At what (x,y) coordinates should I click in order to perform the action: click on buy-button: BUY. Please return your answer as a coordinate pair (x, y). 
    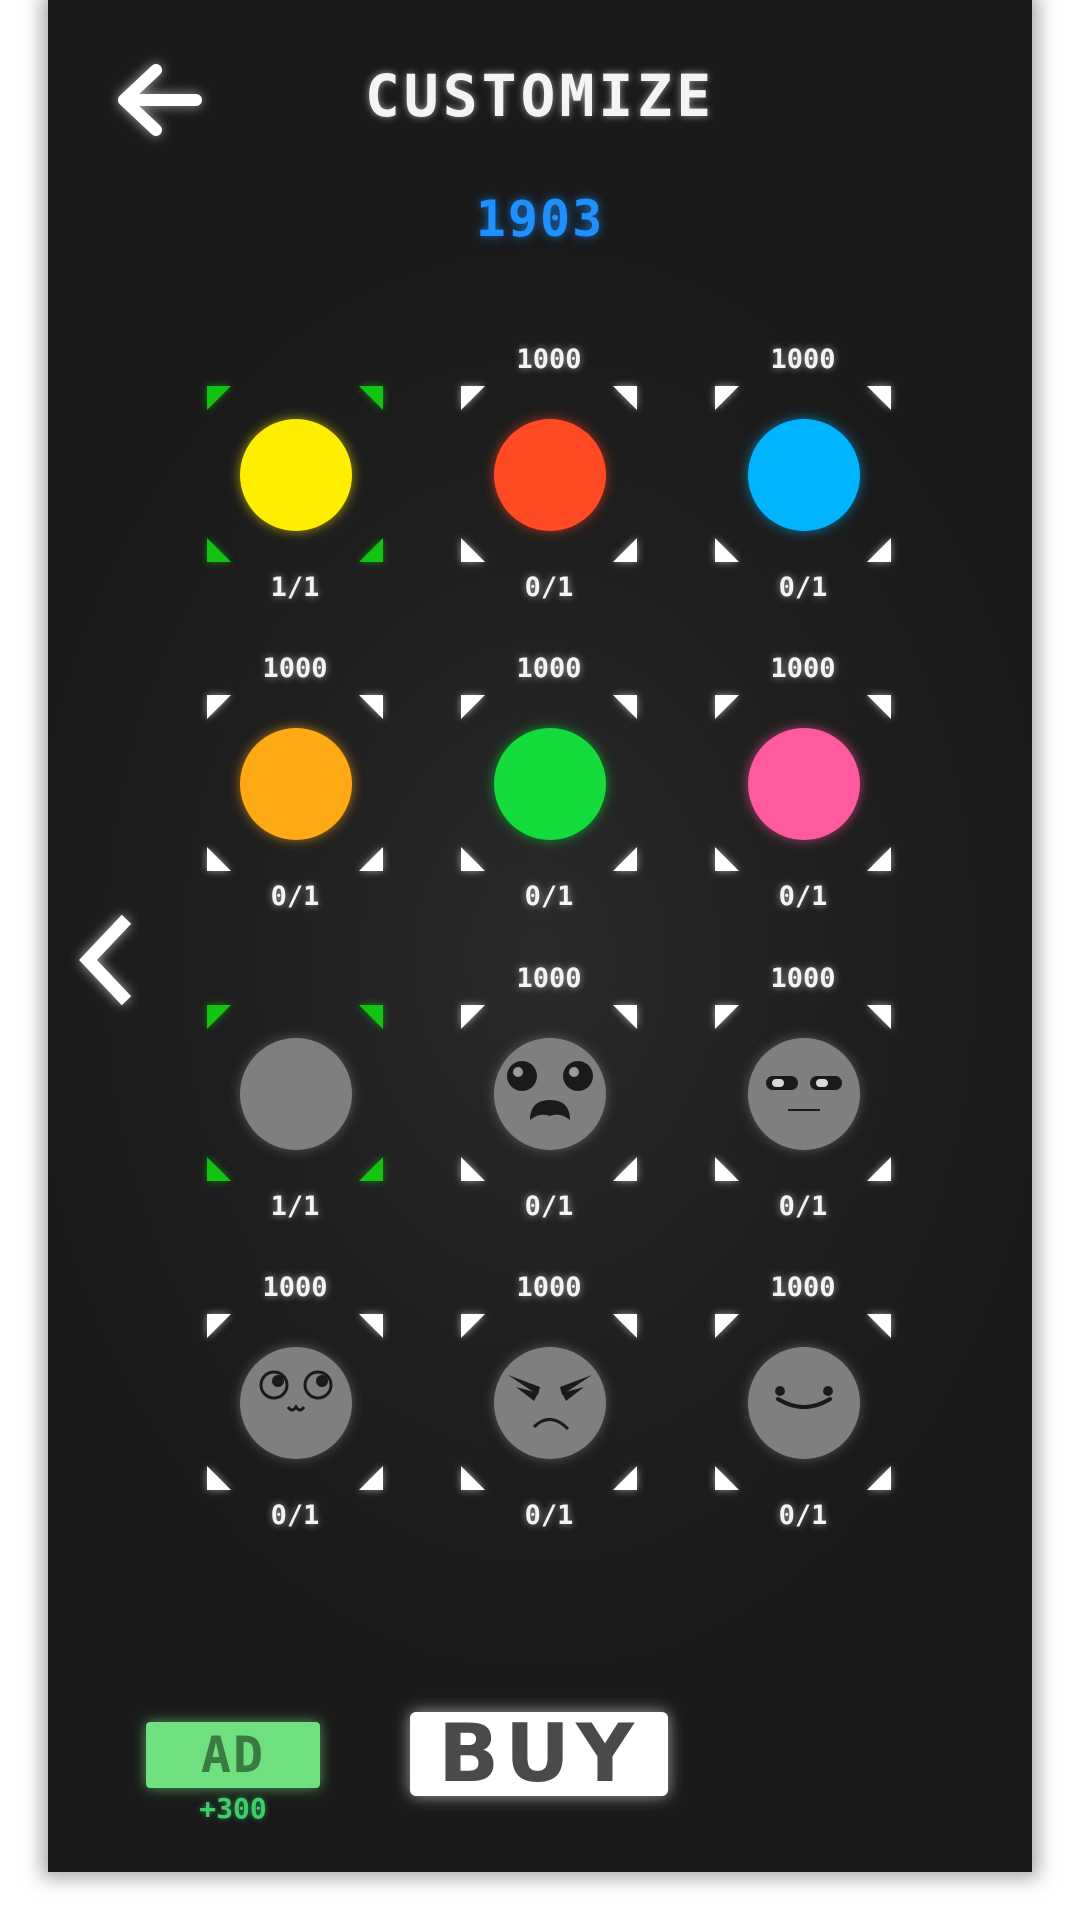
    Looking at the image, I should click on (539, 1754).